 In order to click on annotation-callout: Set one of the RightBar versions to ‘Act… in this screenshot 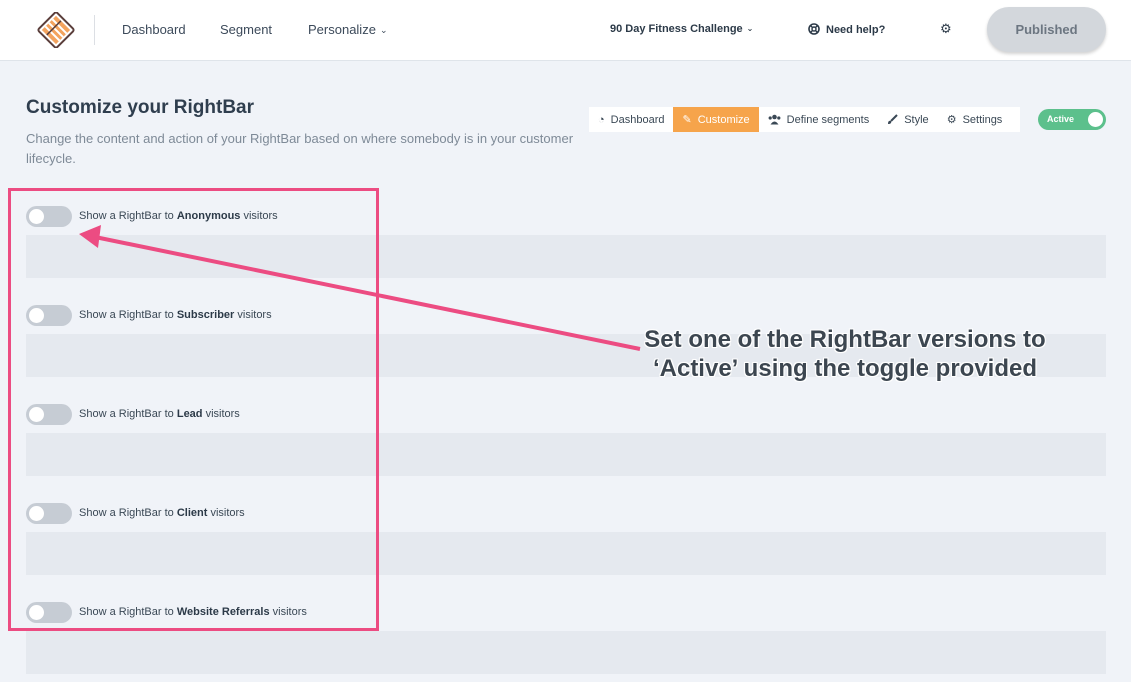, I will do `click(845, 354)`.